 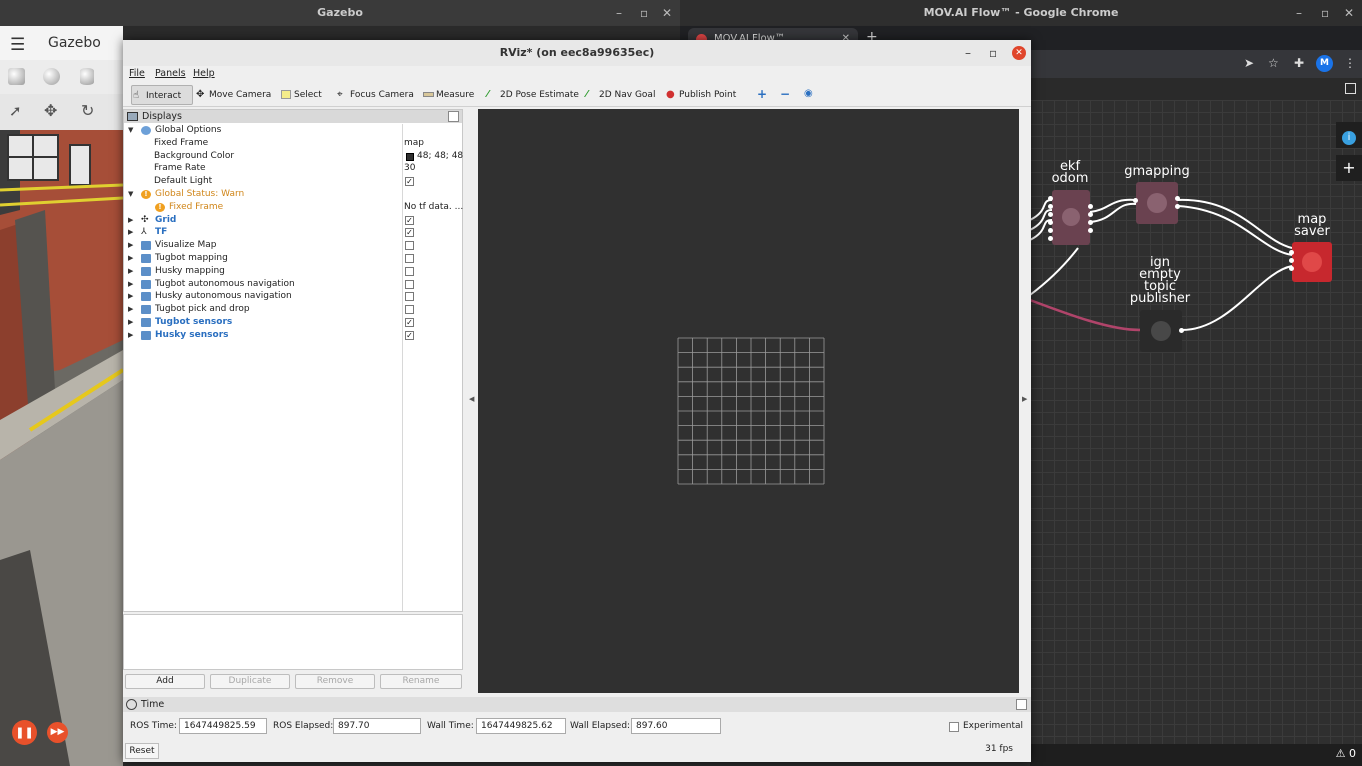 What do you see at coordinates (414, 143) in the screenshot?
I see `fixed-frame-value: map` at bounding box center [414, 143].